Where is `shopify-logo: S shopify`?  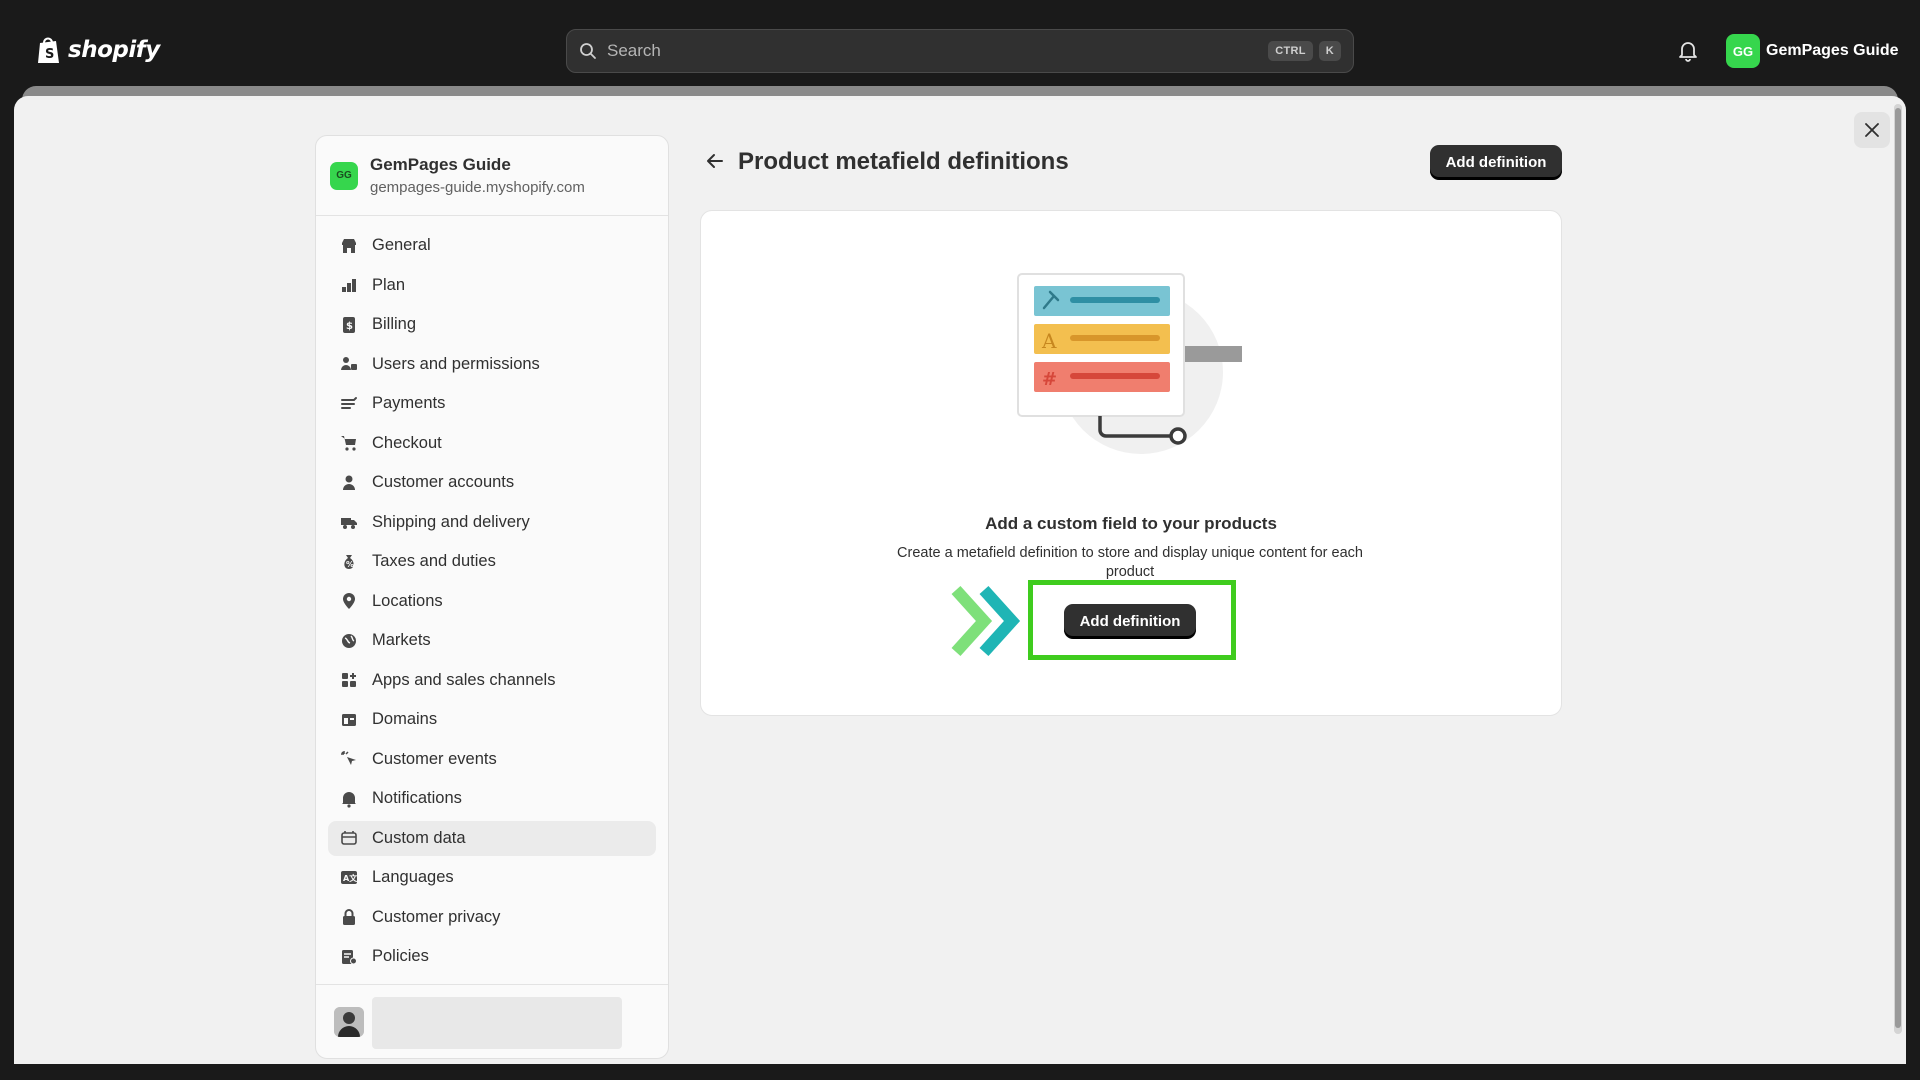
shopify-logo: S shopify is located at coordinates (98, 50).